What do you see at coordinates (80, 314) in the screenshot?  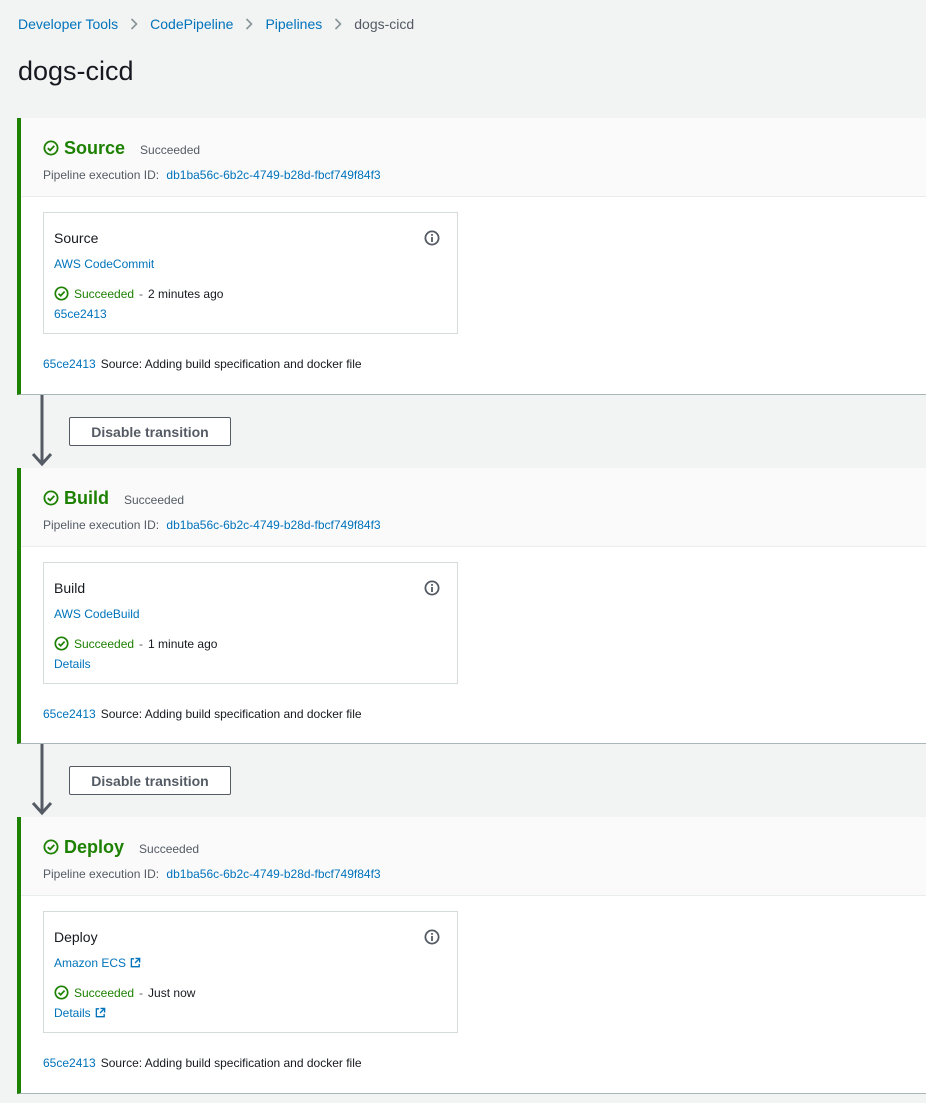 I see `commit-link: 65ce2413` at bounding box center [80, 314].